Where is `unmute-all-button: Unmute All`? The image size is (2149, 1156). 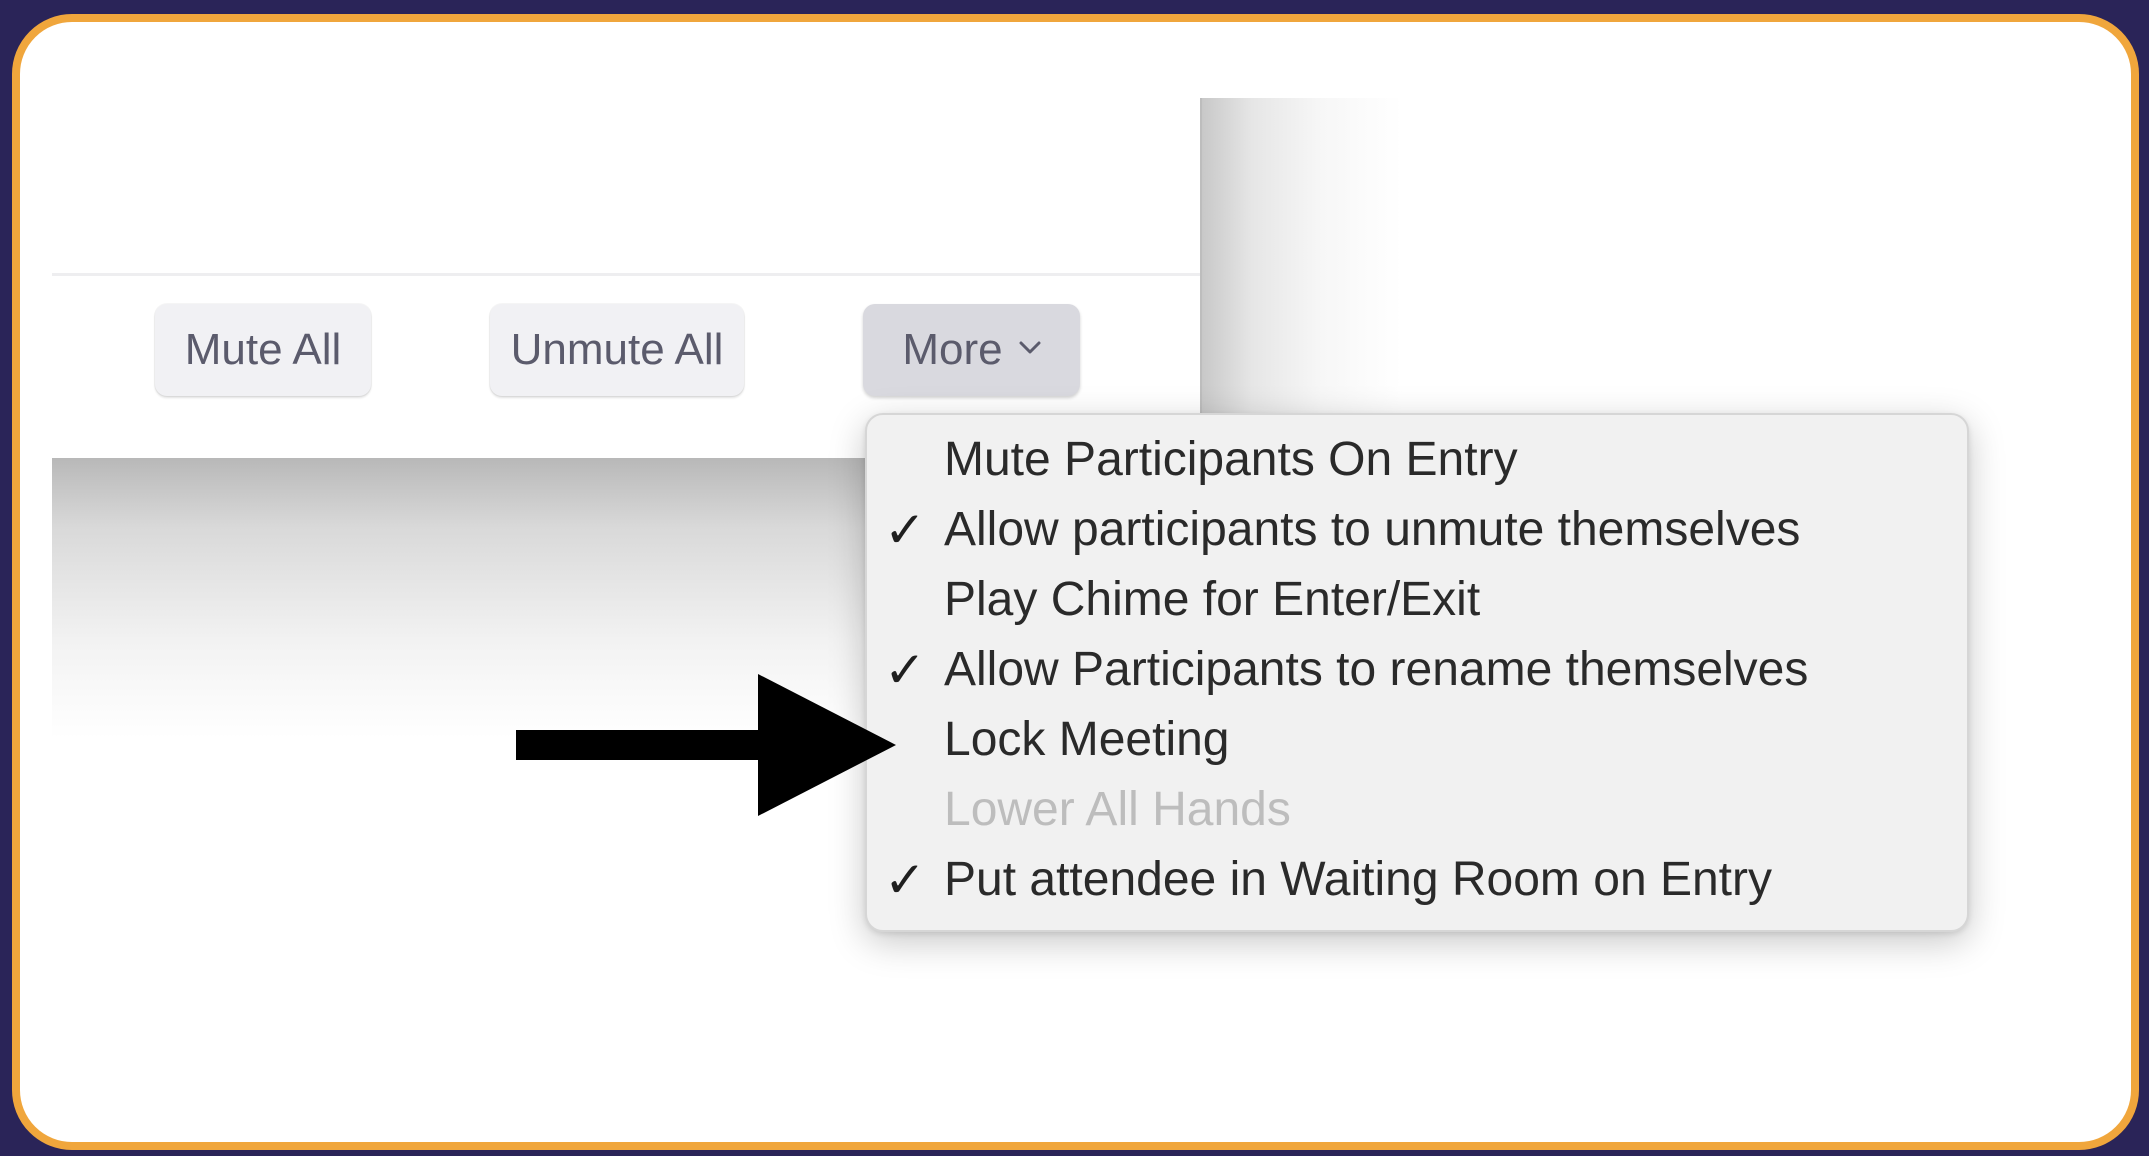
unmute-all-button: Unmute All is located at coordinates (617, 350).